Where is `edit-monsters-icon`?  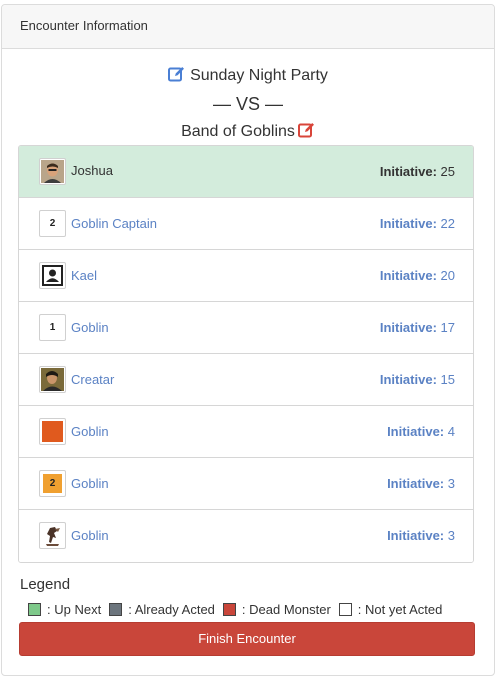
edit-monsters-icon is located at coordinates (306, 130).